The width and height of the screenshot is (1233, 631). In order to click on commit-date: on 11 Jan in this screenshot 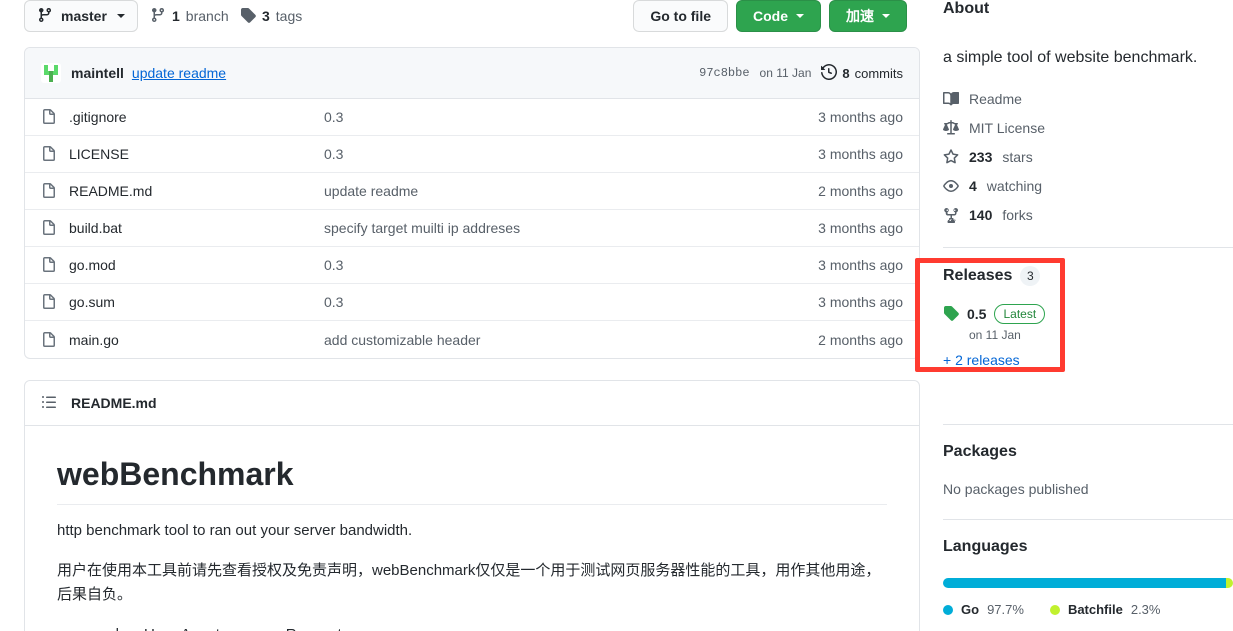, I will do `click(785, 73)`.